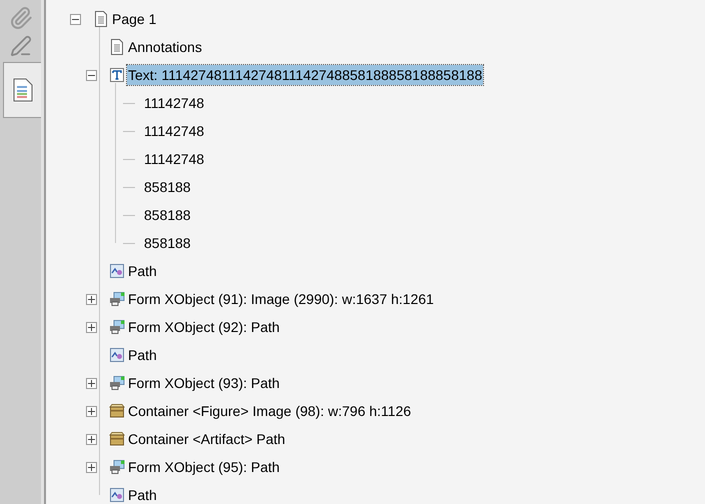 The image size is (705, 504). What do you see at coordinates (206, 439) in the screenshot?
I see `tree-item: Container <Artifact> Path` at bounding box center [206, 439].